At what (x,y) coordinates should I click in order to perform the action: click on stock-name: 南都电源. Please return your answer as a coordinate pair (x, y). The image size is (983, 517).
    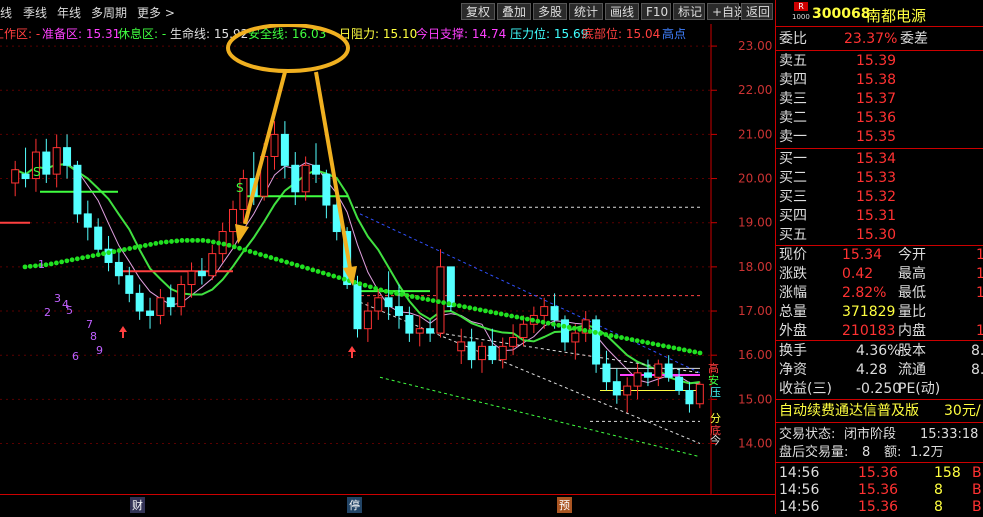
    Looking at the image, I should click on (896, 15).